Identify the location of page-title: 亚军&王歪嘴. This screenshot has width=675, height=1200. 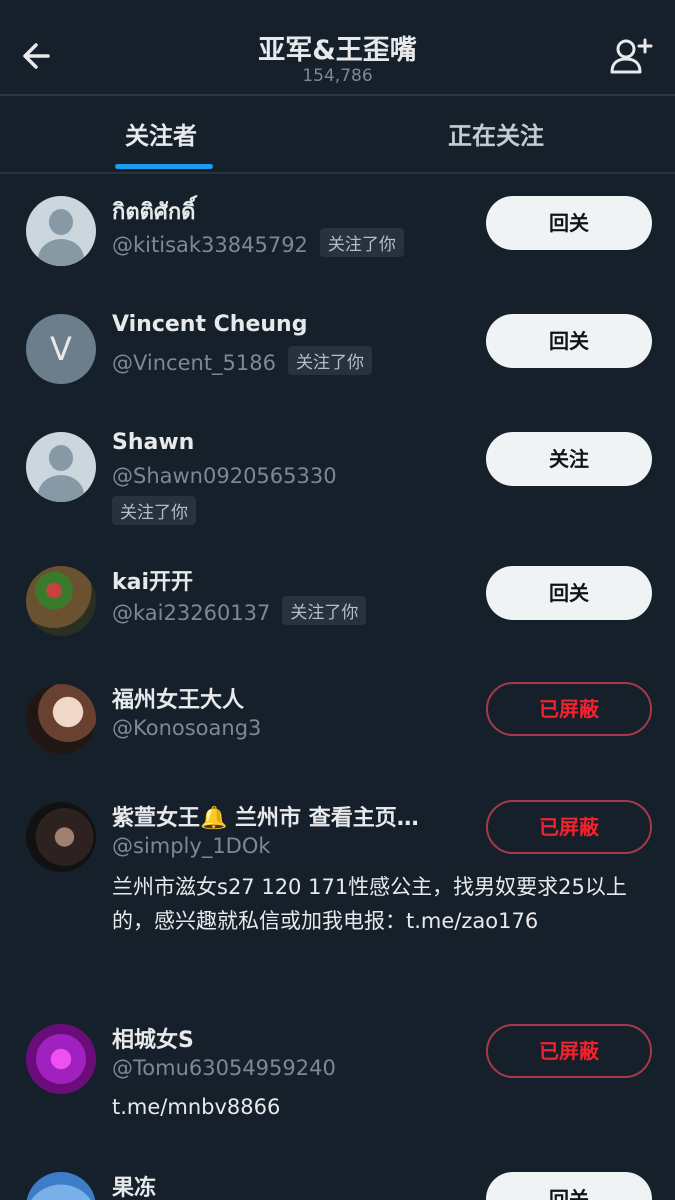
(337, 50).